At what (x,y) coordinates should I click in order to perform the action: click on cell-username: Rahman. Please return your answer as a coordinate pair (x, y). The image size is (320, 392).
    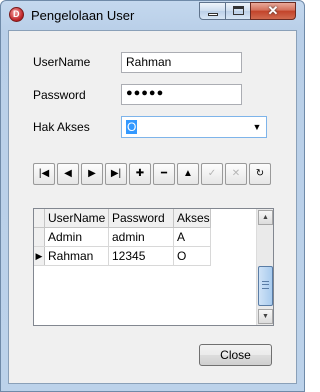
    Looking at the image, I should click on (76, 256).